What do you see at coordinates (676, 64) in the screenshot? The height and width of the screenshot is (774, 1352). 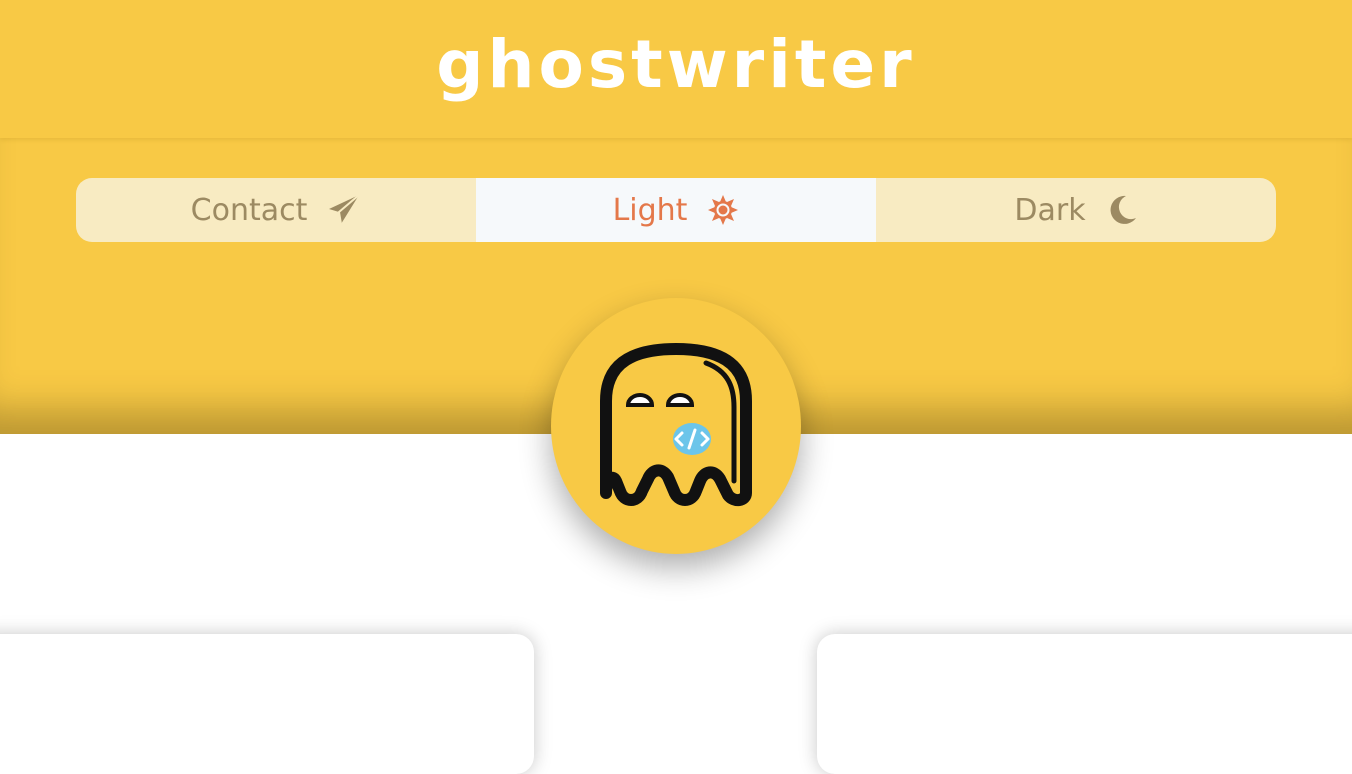 I see `site-title: ghostwriter` at bounding box center [676, 64].